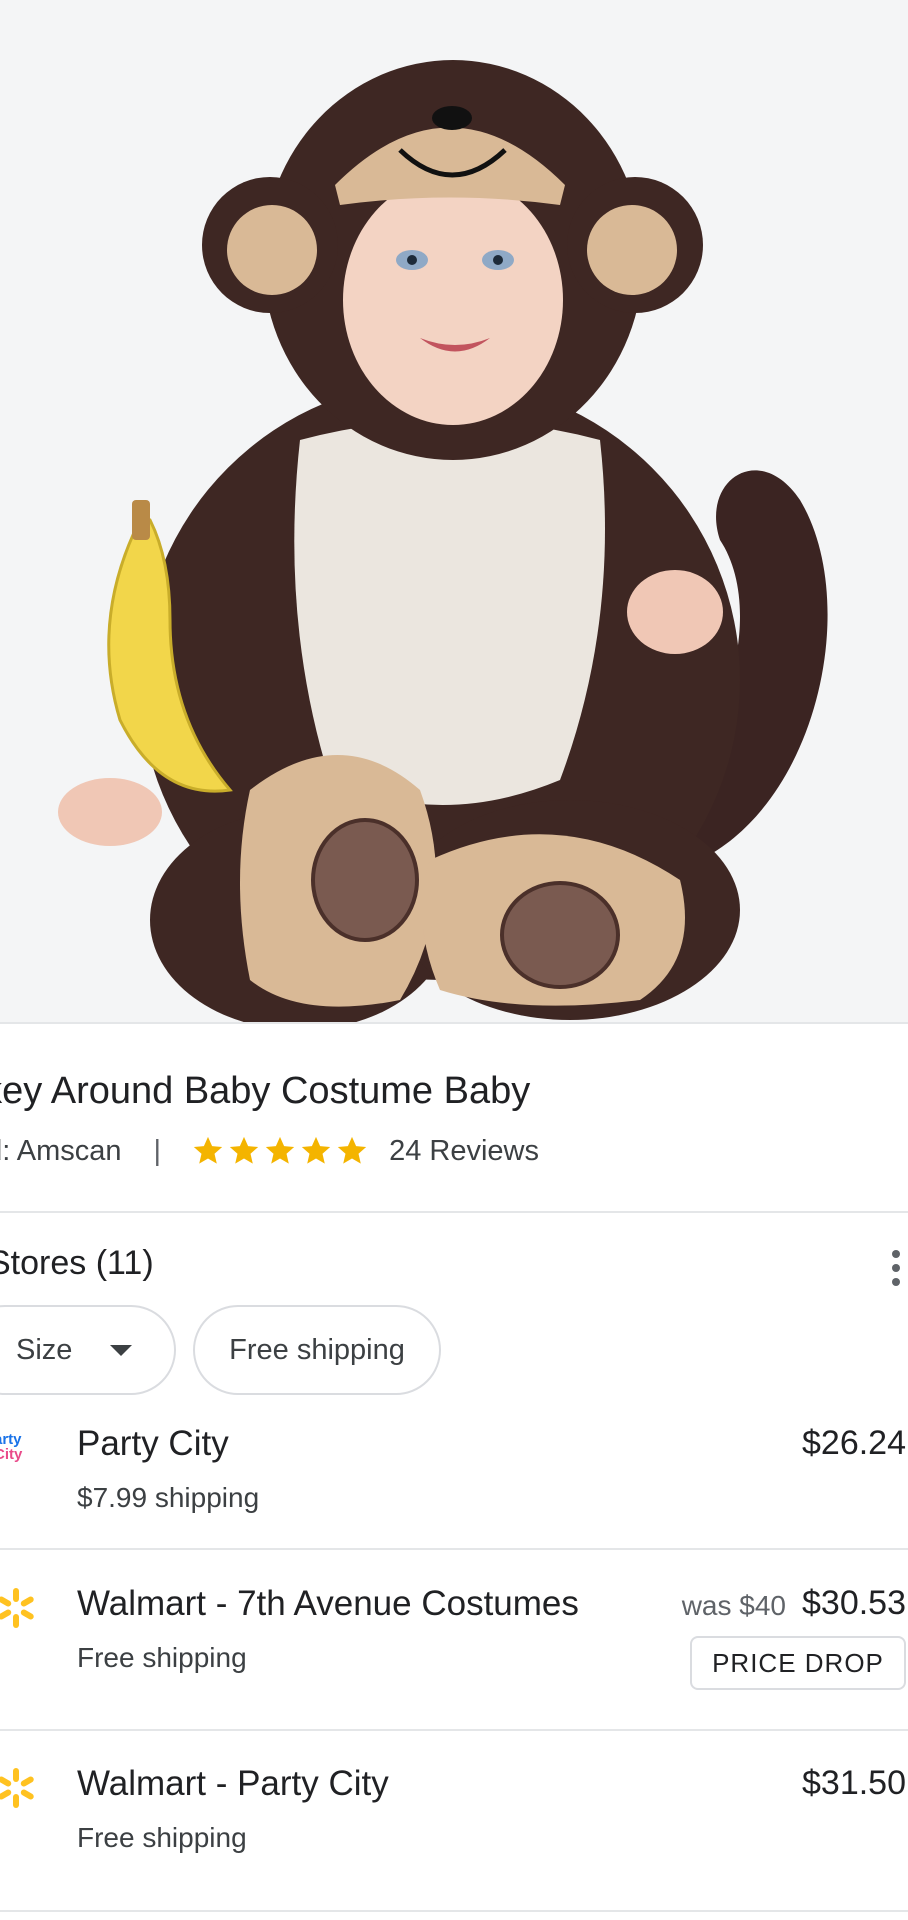 Image resolution: width=908 pixels, height=1920 pixels. I want to click on price-drop-badge: PRICE DROP, so click(798, 1663).